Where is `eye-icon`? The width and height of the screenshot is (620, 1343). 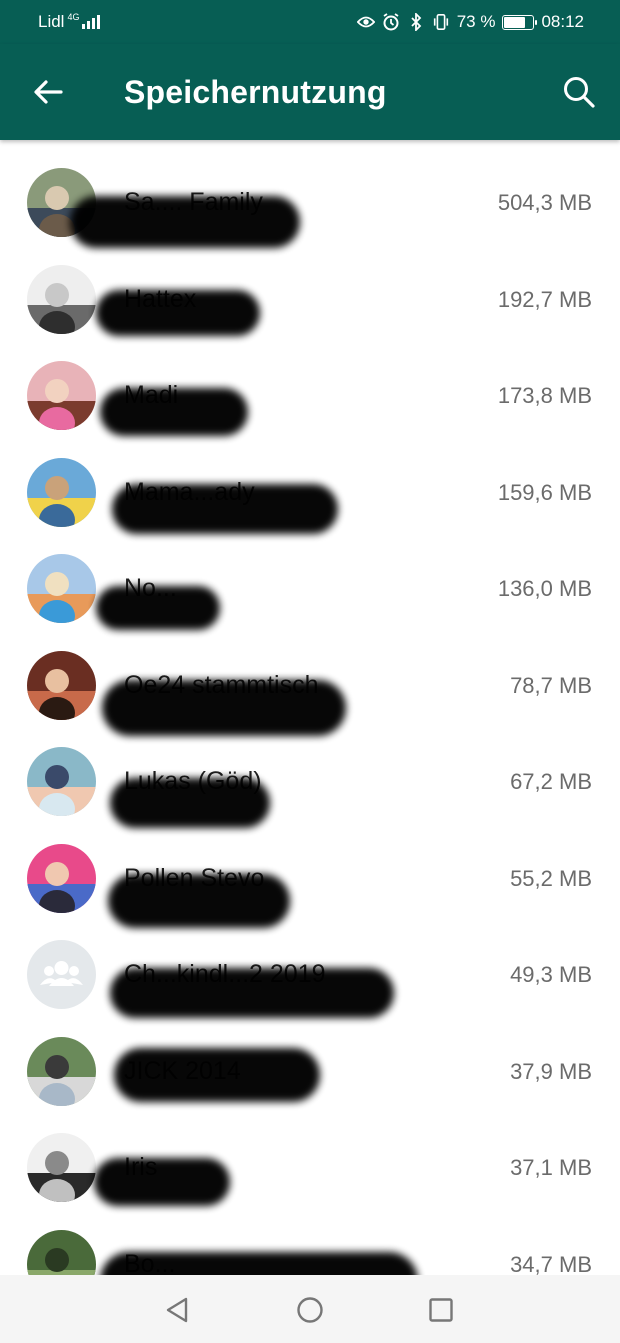
eye-icon is located at coordinates (365, 22).